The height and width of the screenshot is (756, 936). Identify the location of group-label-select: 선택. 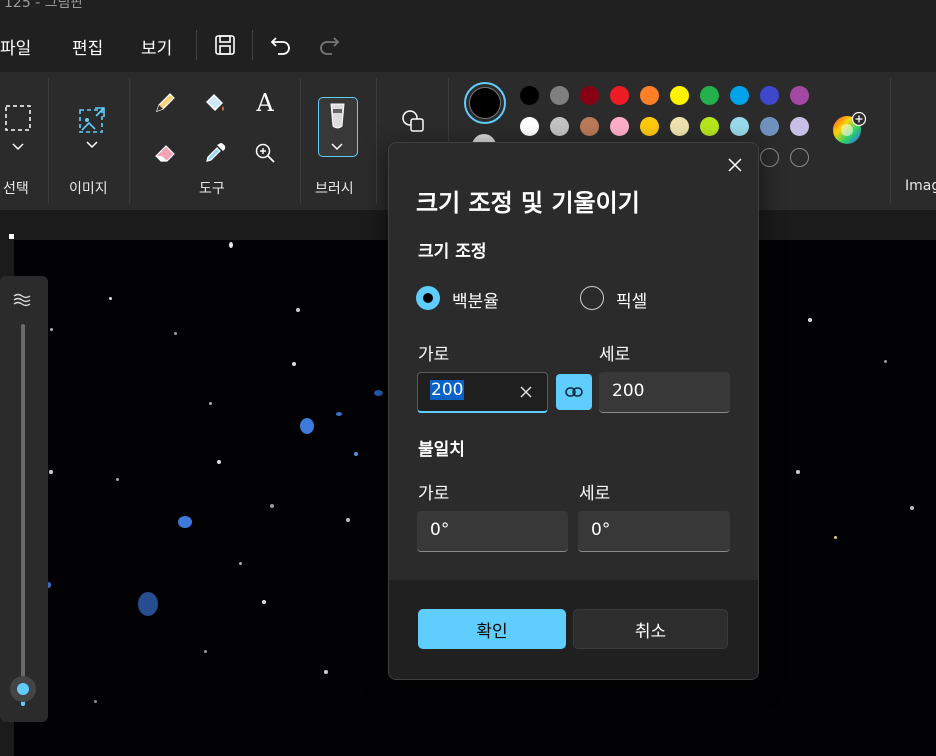
(16, 189).